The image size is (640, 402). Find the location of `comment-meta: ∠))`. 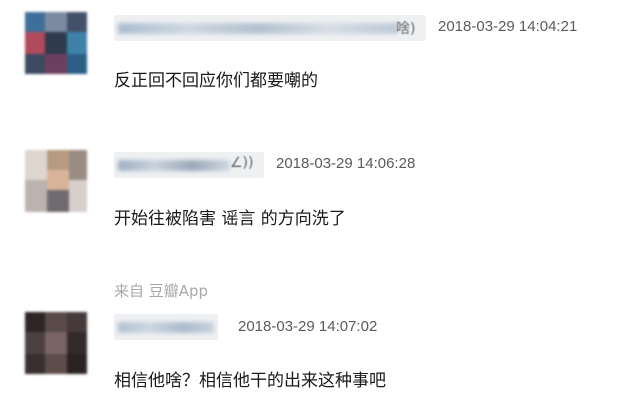

comment-meta: ∠)) is located at coordinates (189, 165).